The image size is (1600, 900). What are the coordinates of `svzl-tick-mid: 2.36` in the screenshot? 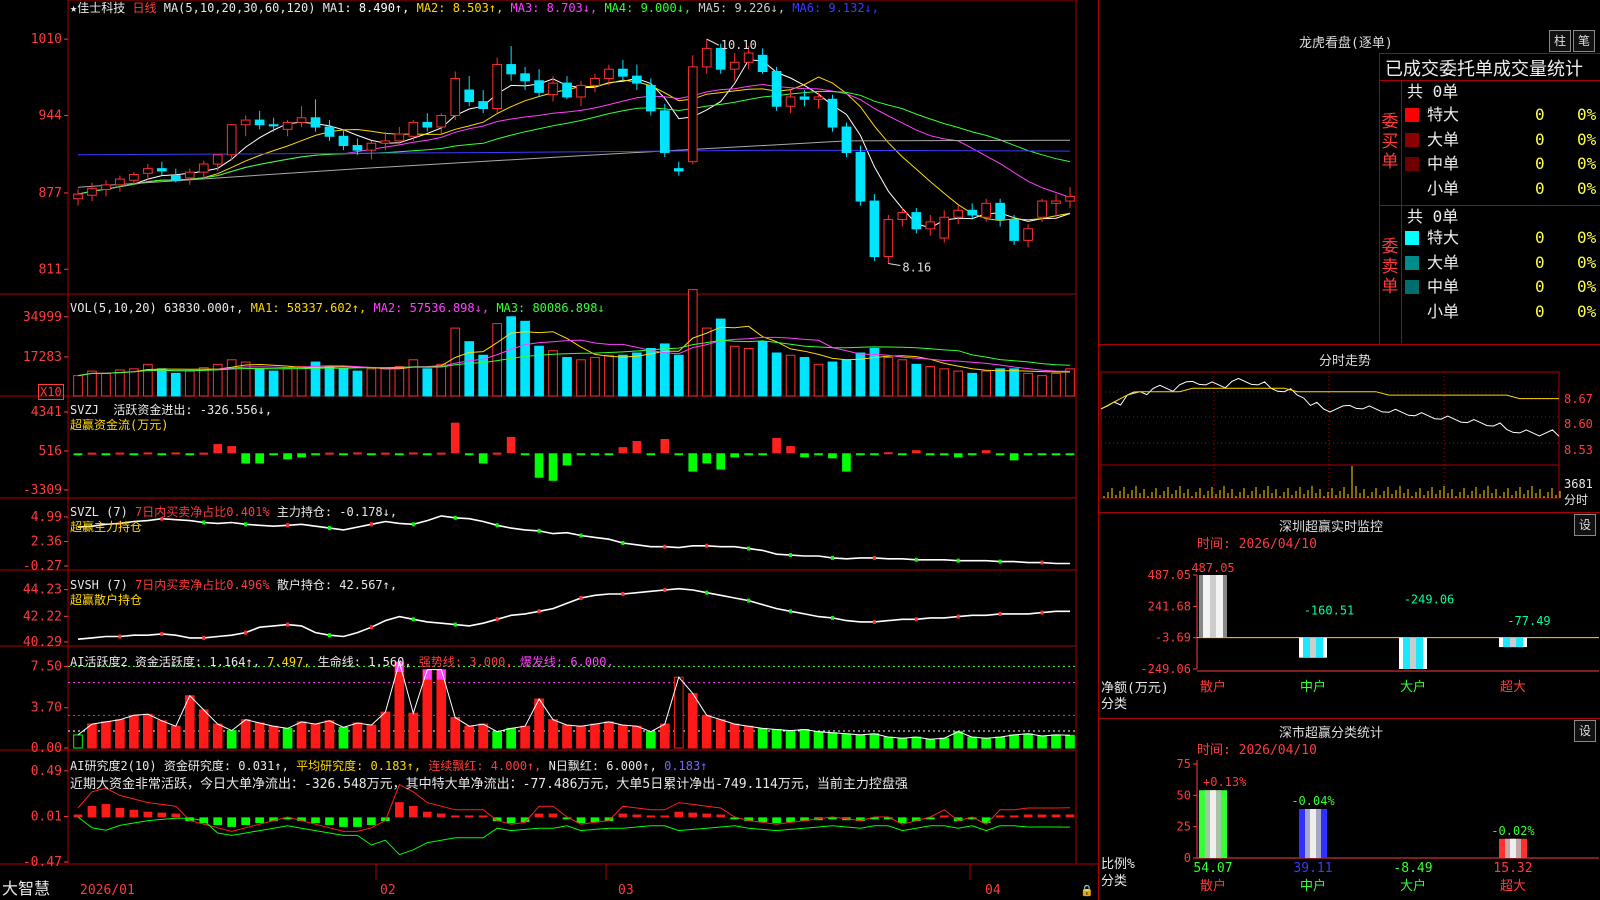 It's located at (46, 541).